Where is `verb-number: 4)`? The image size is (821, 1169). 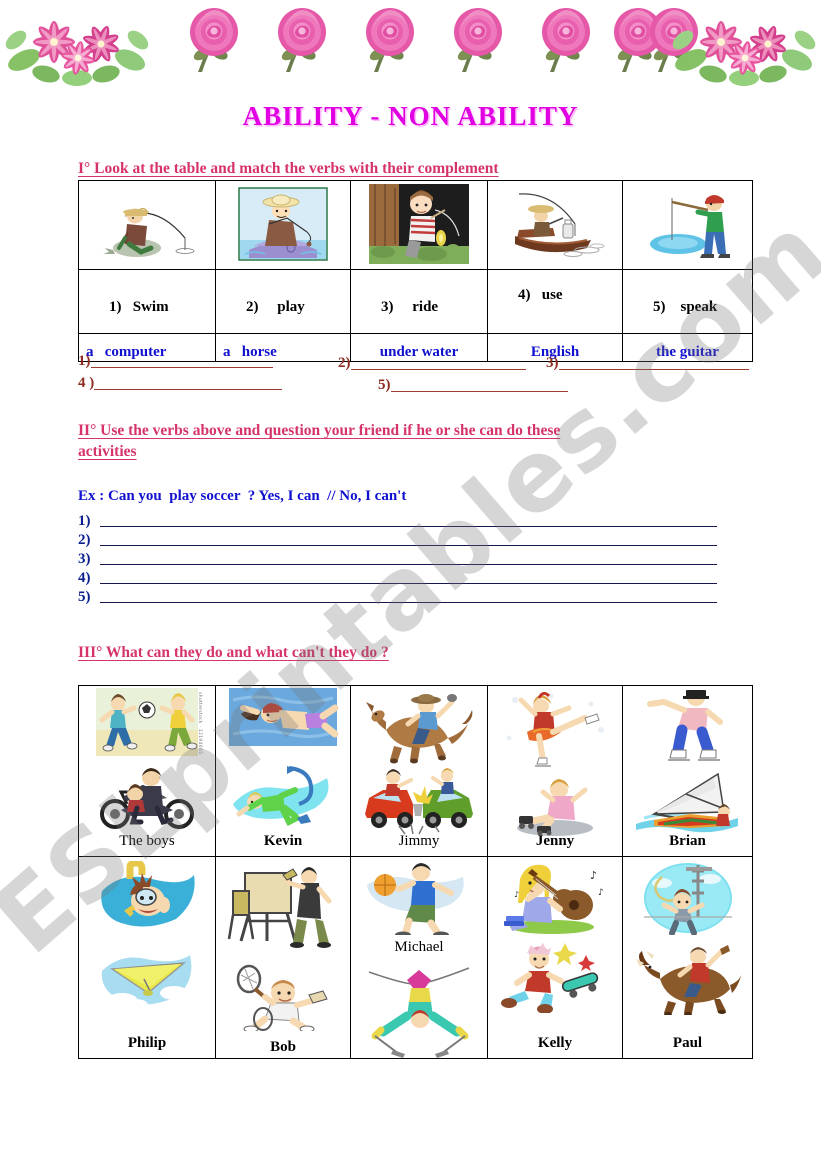
verb-number: 4) is located at coordinates (524, 295).